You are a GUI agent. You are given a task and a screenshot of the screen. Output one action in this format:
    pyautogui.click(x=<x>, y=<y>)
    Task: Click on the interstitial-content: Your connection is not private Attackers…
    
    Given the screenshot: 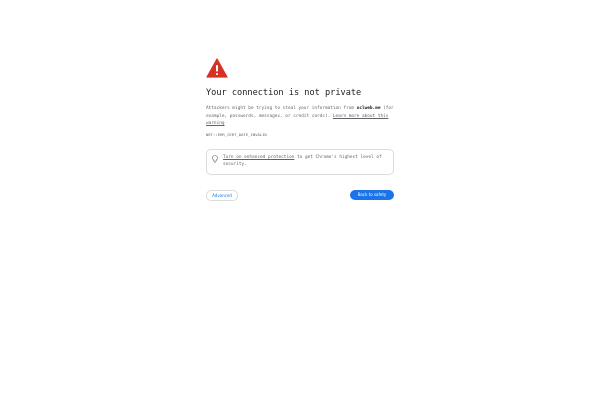 What is the action you would take?
    pyautogui.click(x=300, y=130)
    